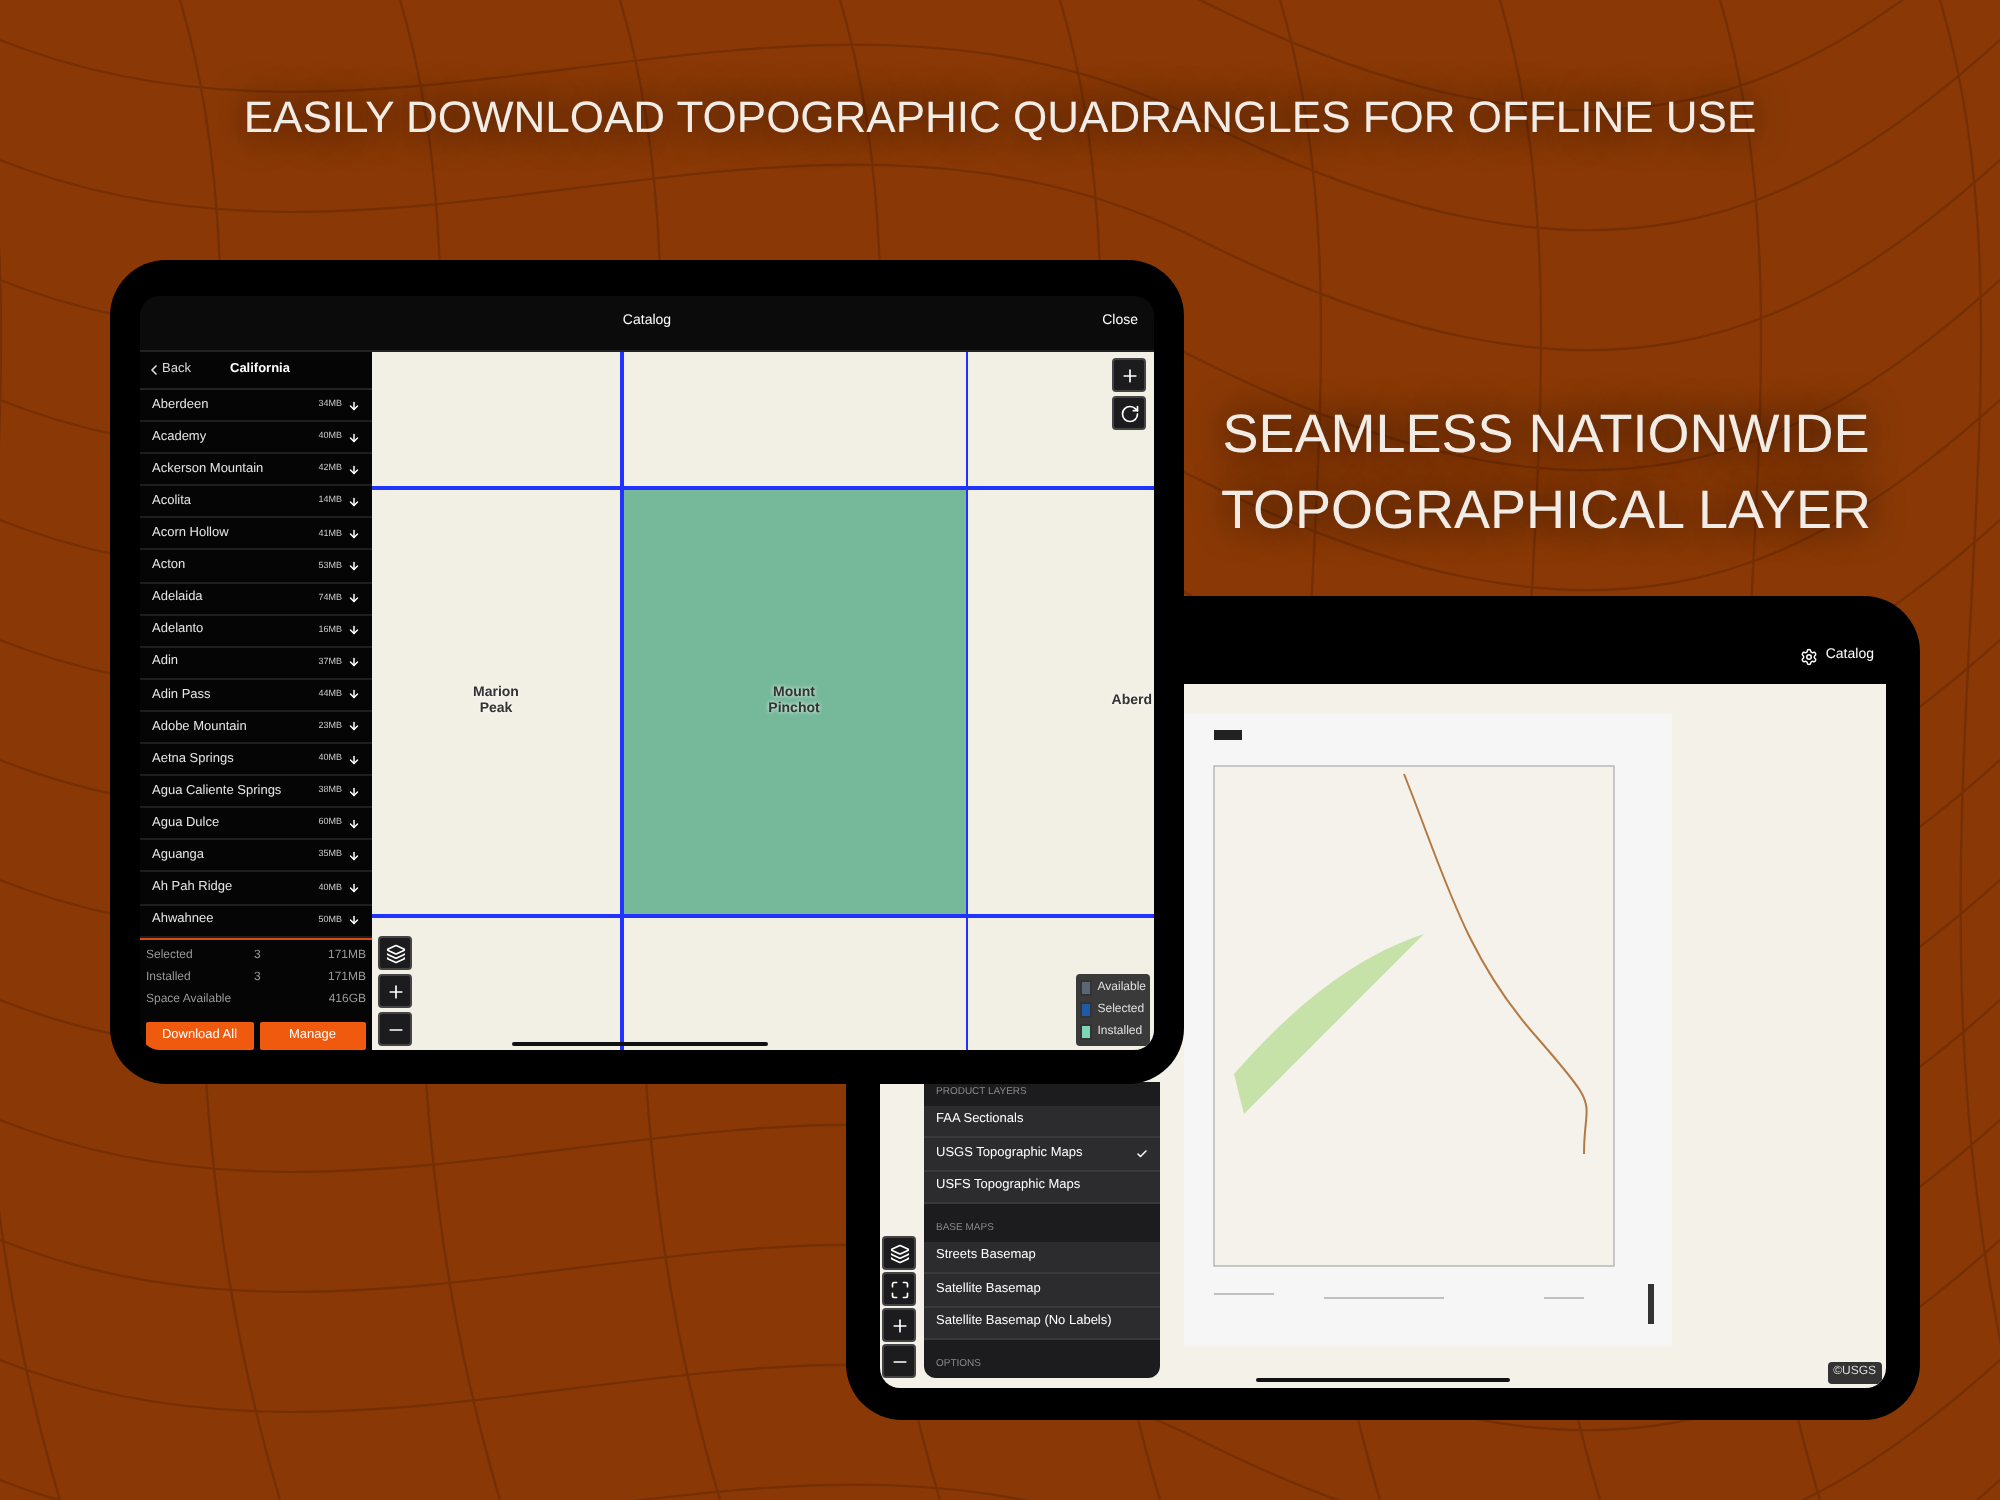 The image size is (2000, 1500). I want to click on settings-icon, so click(1808, 657).